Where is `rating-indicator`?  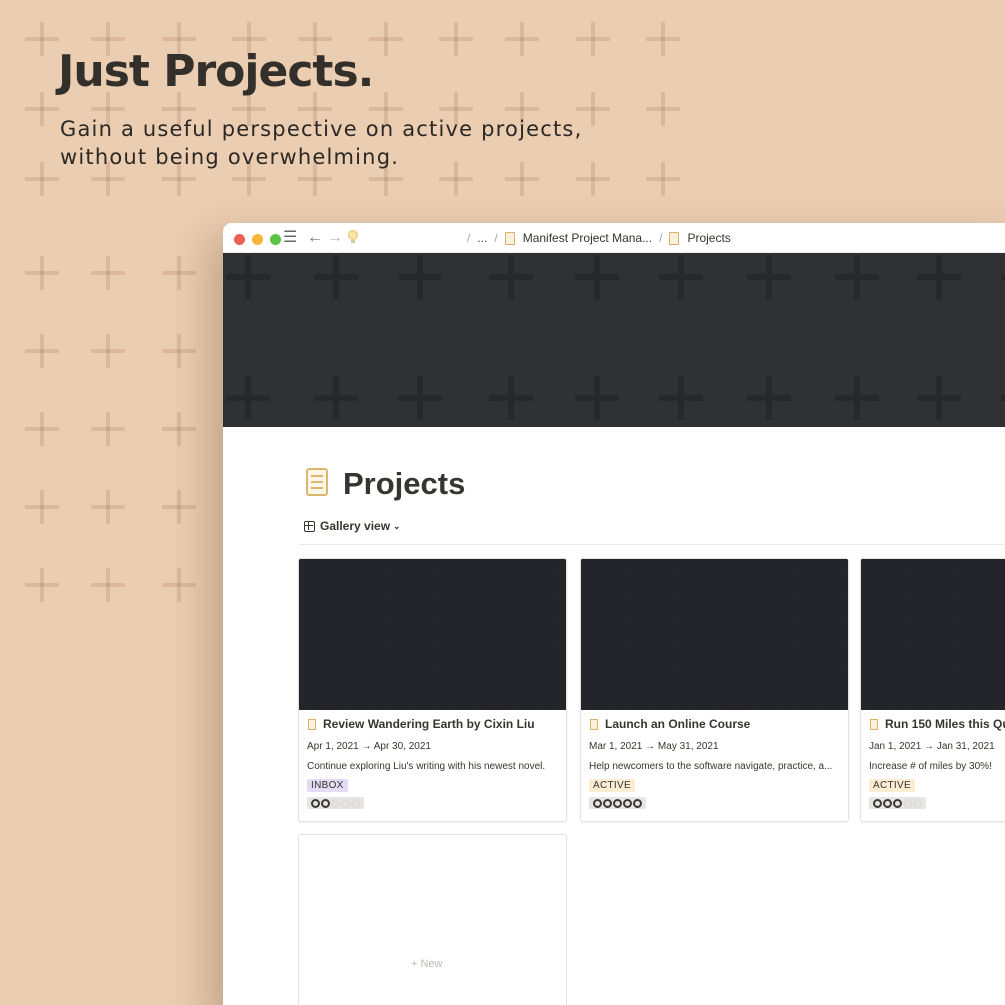
rating-indicator is located at coordinates (617, 803).